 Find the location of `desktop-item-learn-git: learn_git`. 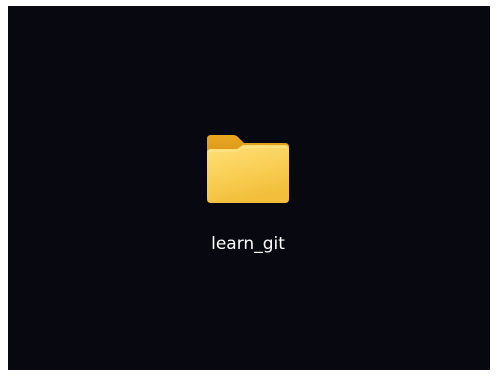

desktop-item-learn-git: learn_git is located at coordinates (248, 195).